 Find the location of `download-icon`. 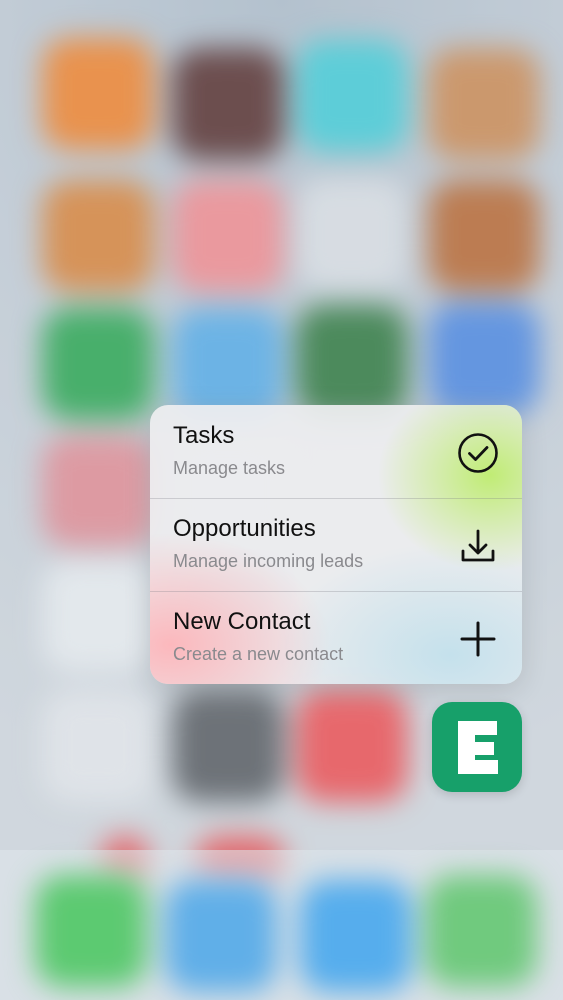

download-icon is located at coordinates (478, 546).